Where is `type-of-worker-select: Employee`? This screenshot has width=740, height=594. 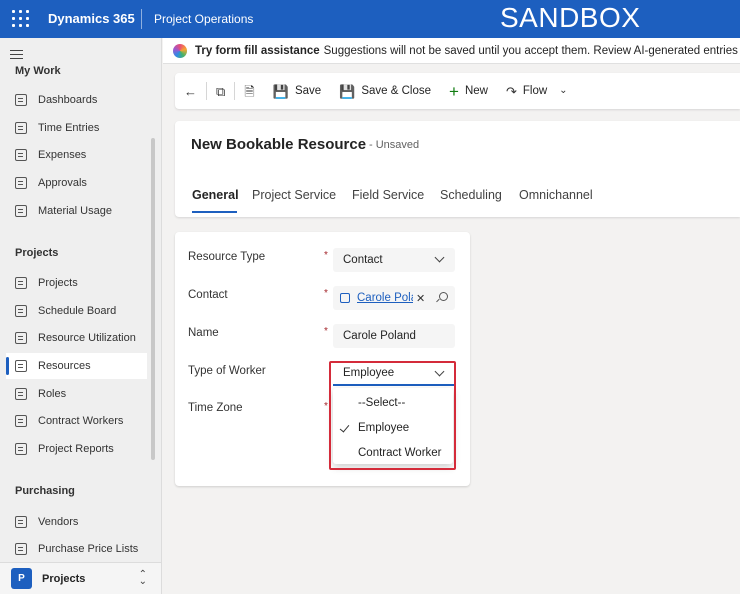
type-of-worker-select: Employee is located at coordinates (394, 374).